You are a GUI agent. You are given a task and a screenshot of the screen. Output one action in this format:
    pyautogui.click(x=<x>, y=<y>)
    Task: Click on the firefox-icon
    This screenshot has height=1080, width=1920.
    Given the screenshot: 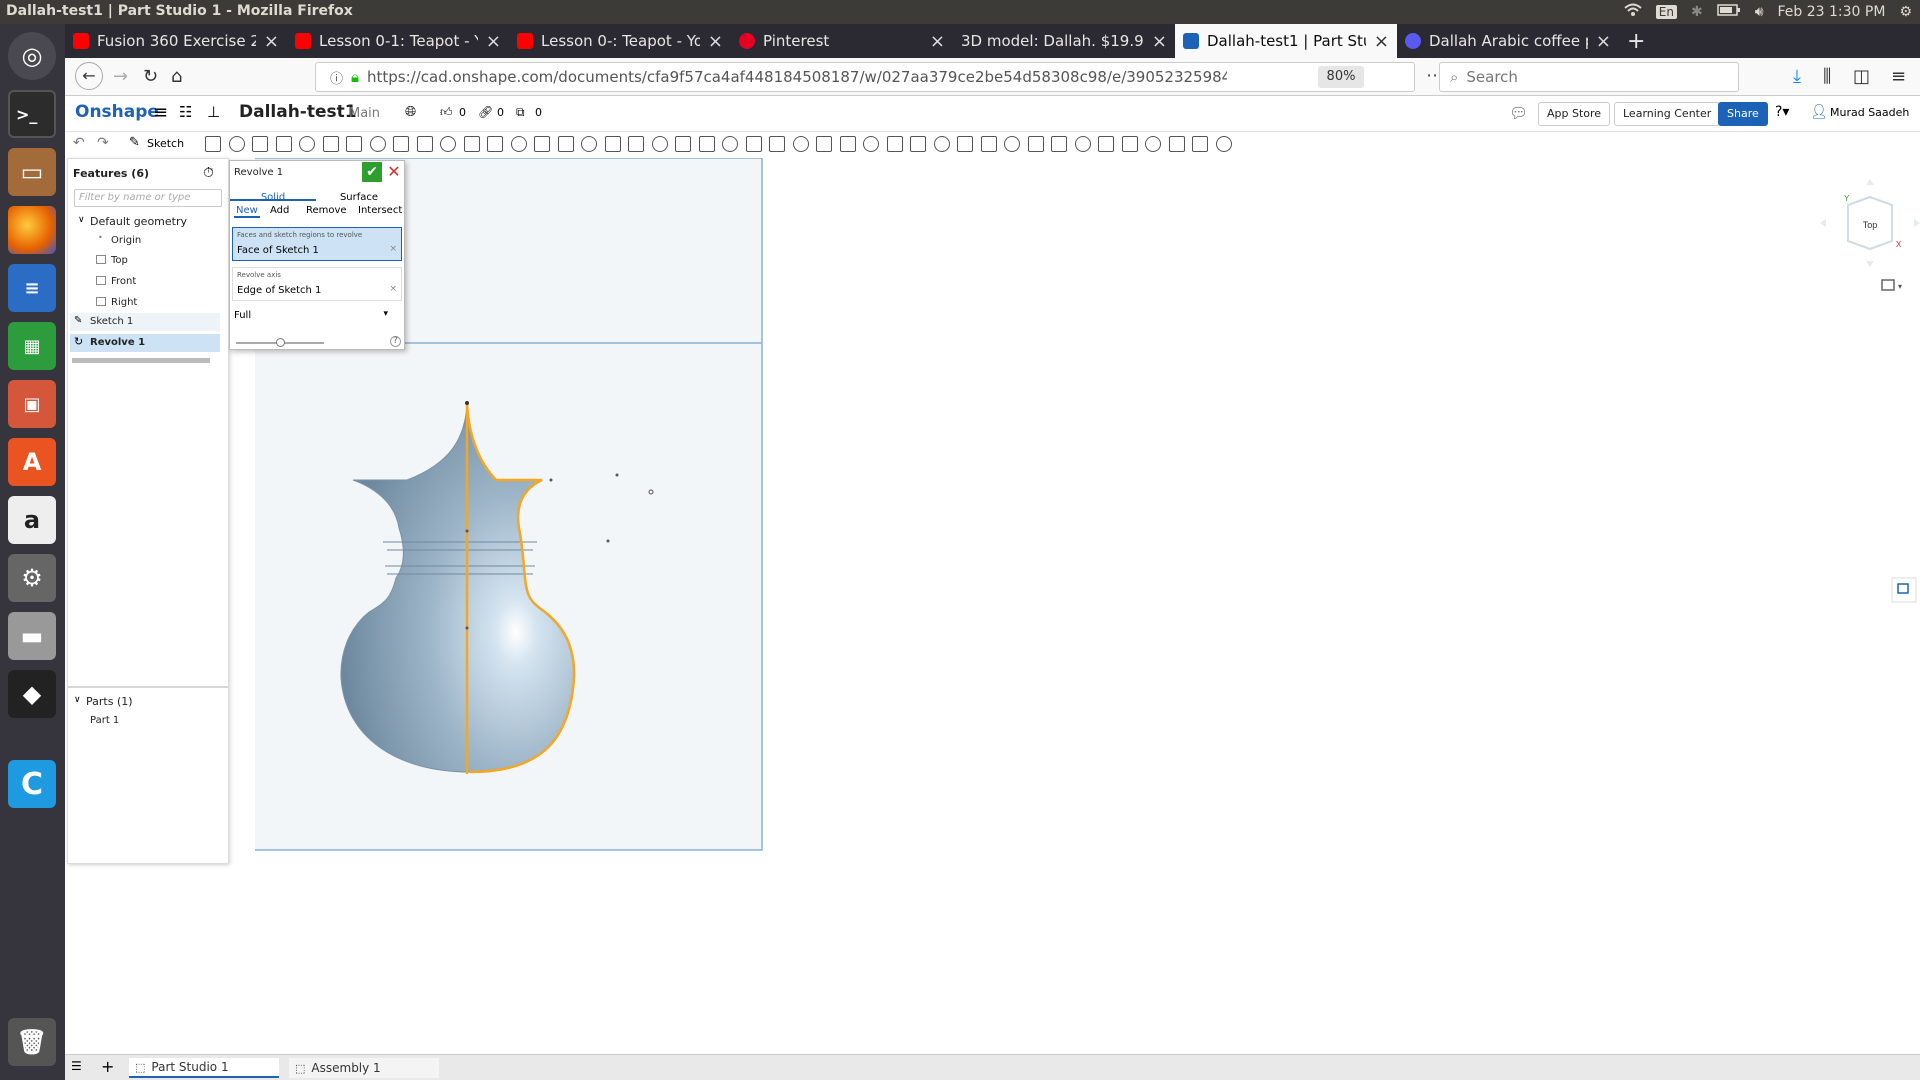 What is the action you would take?
    pyautogui.click(x=32, y=230)
    